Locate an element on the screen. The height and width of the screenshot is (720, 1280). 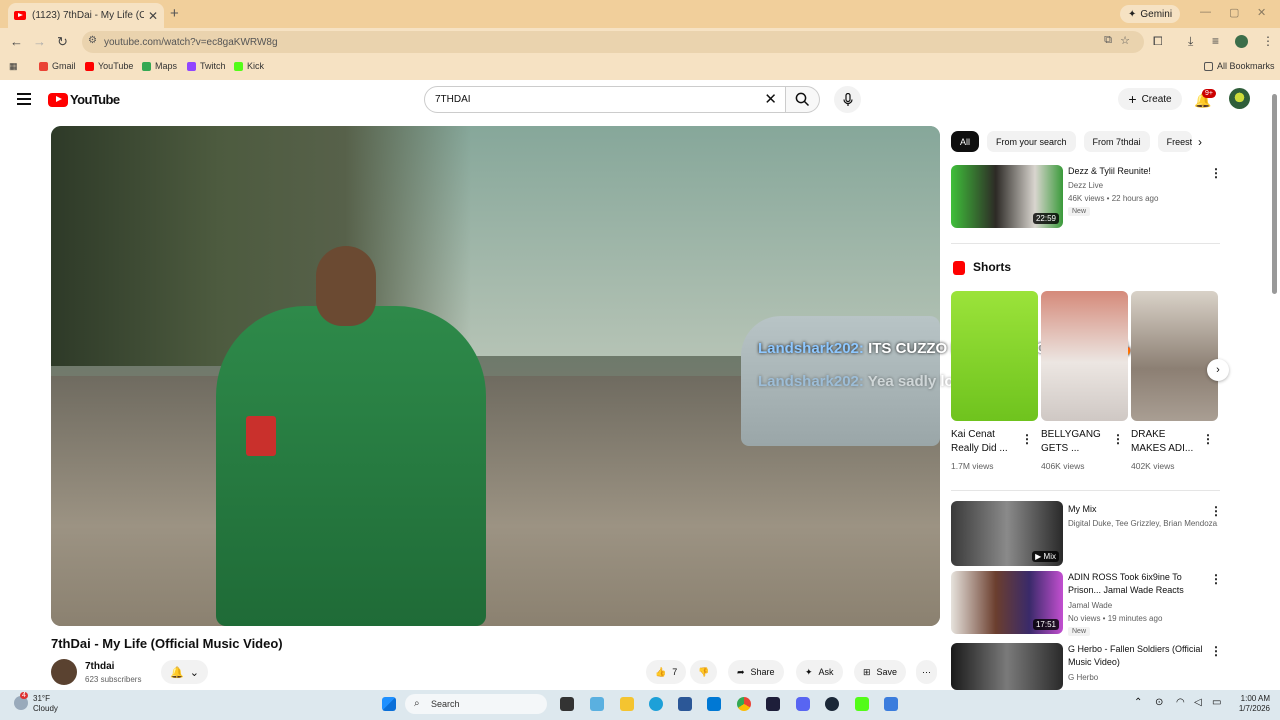
windows-start-icon is located at coordinates (389, 704).